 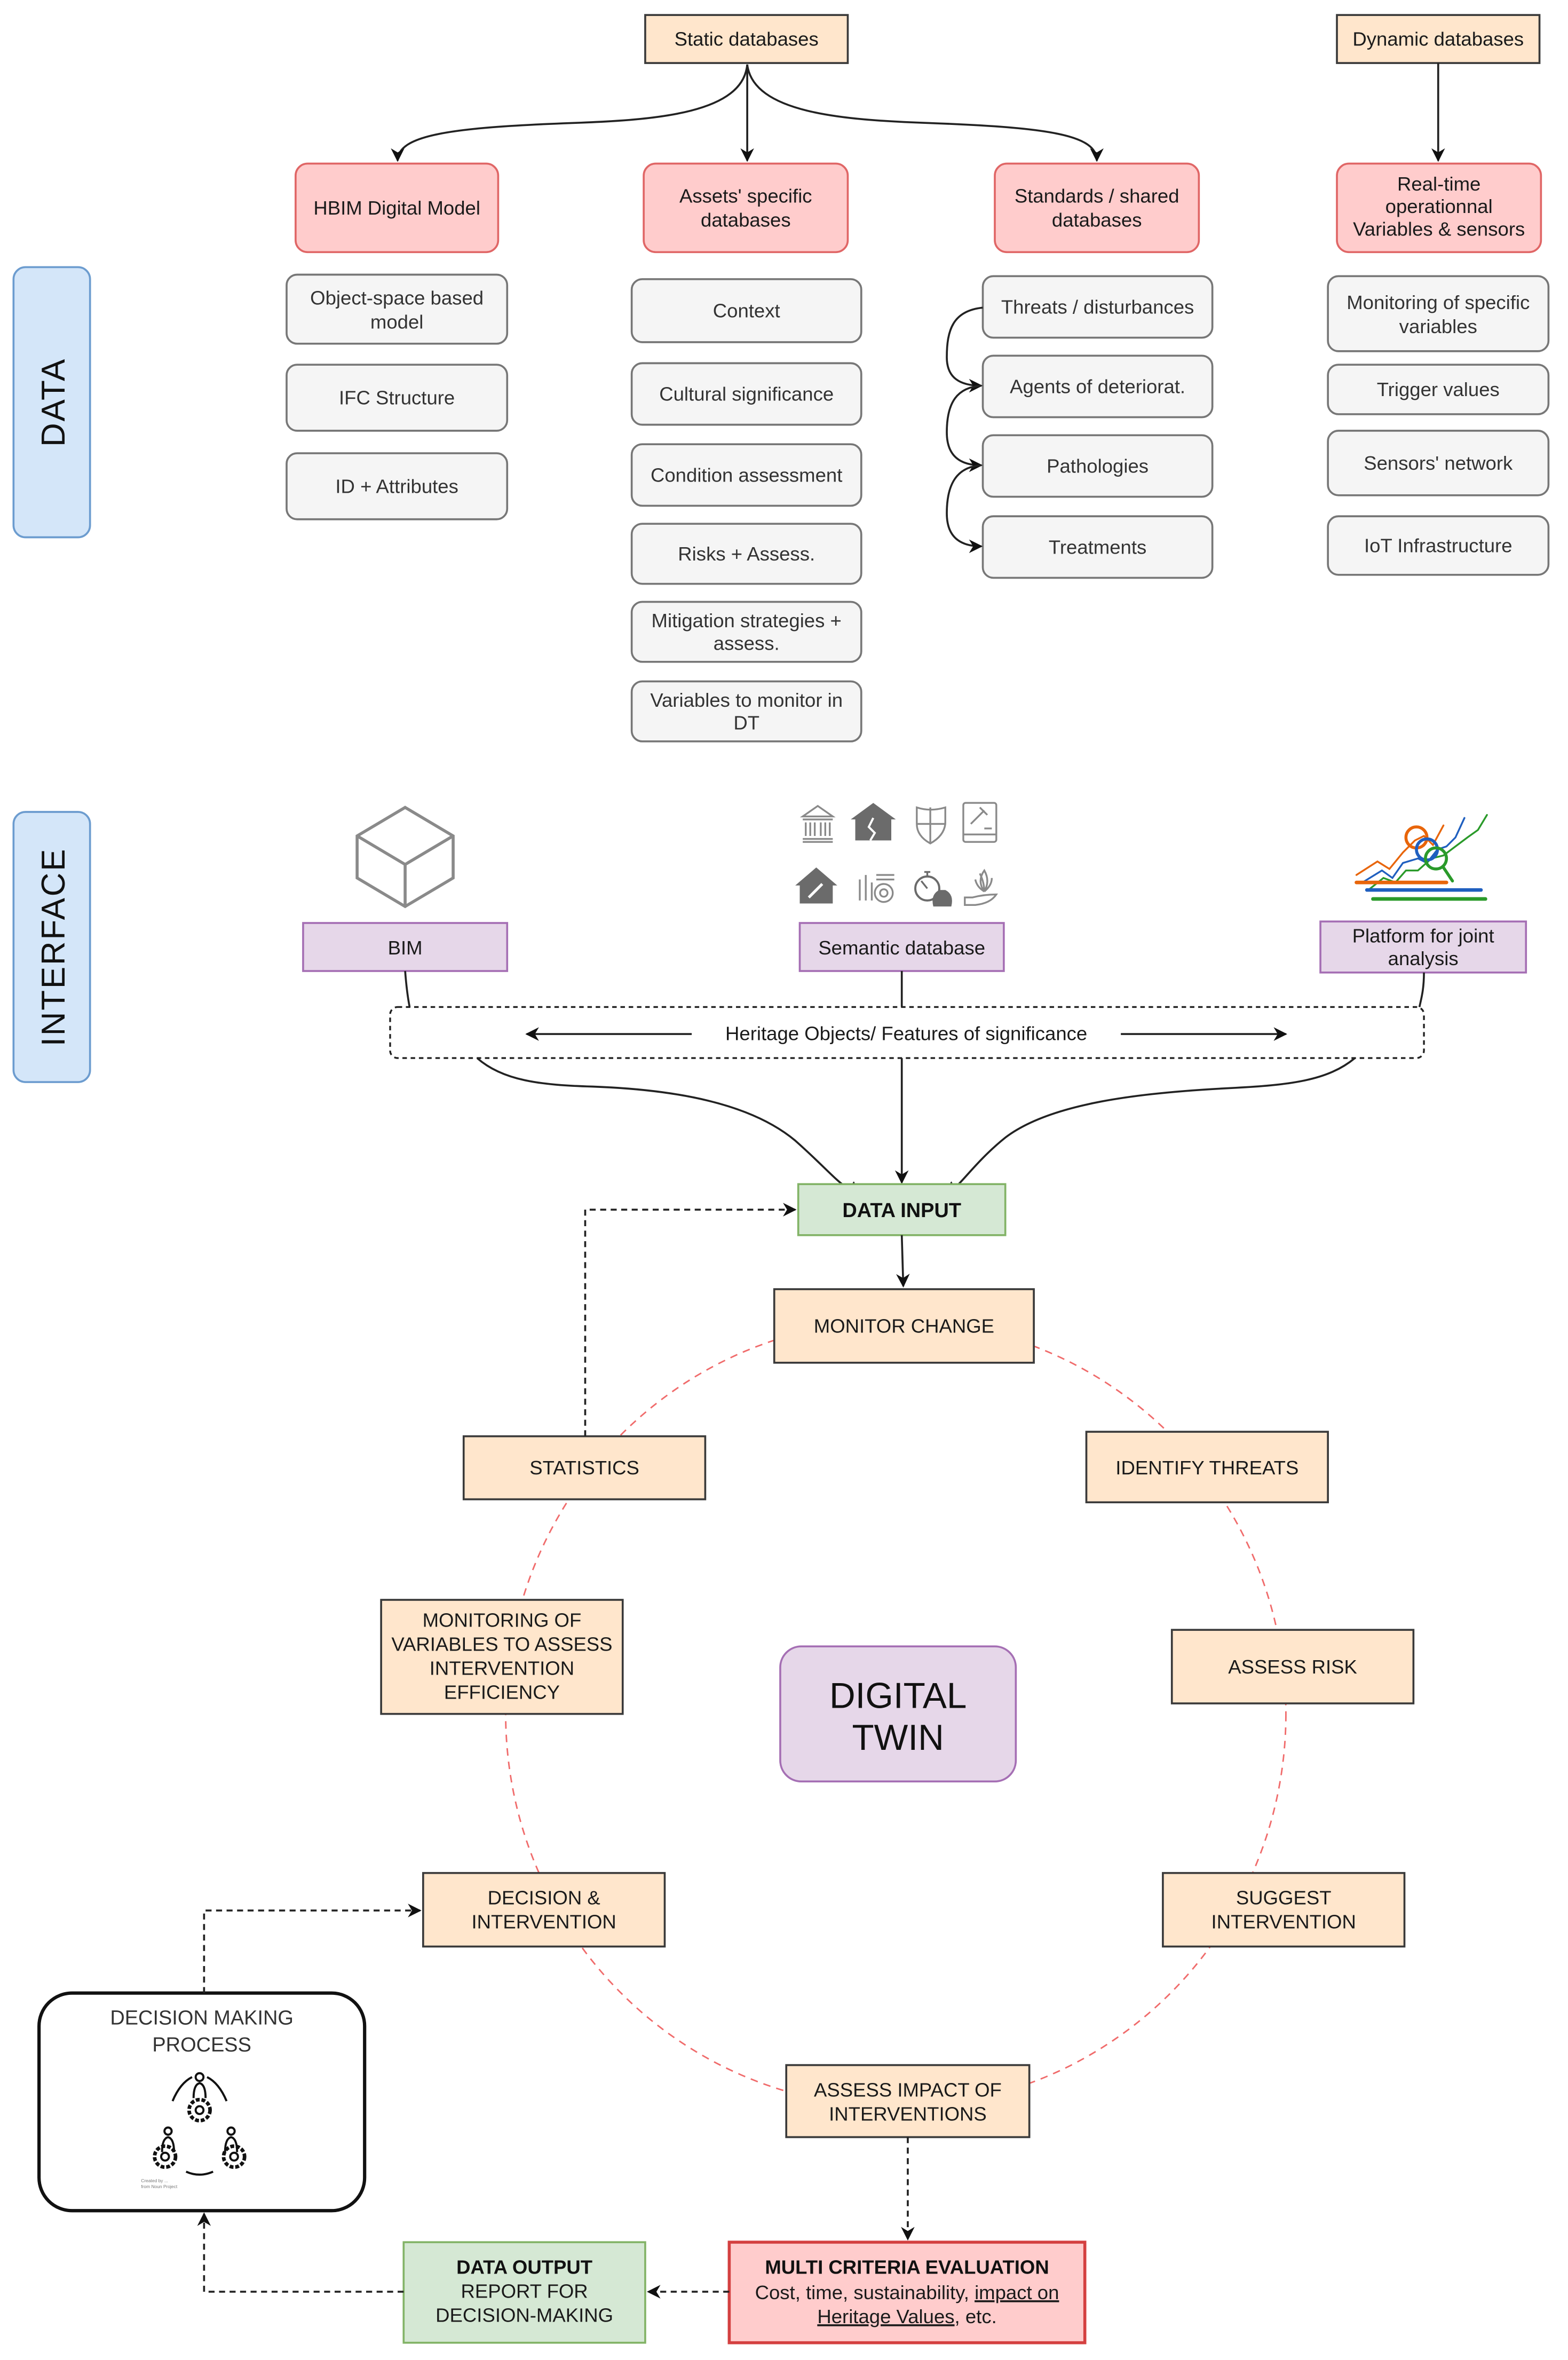 I want to click on digital-twin-label: DIGITAL, so click(x=898, y=1696).